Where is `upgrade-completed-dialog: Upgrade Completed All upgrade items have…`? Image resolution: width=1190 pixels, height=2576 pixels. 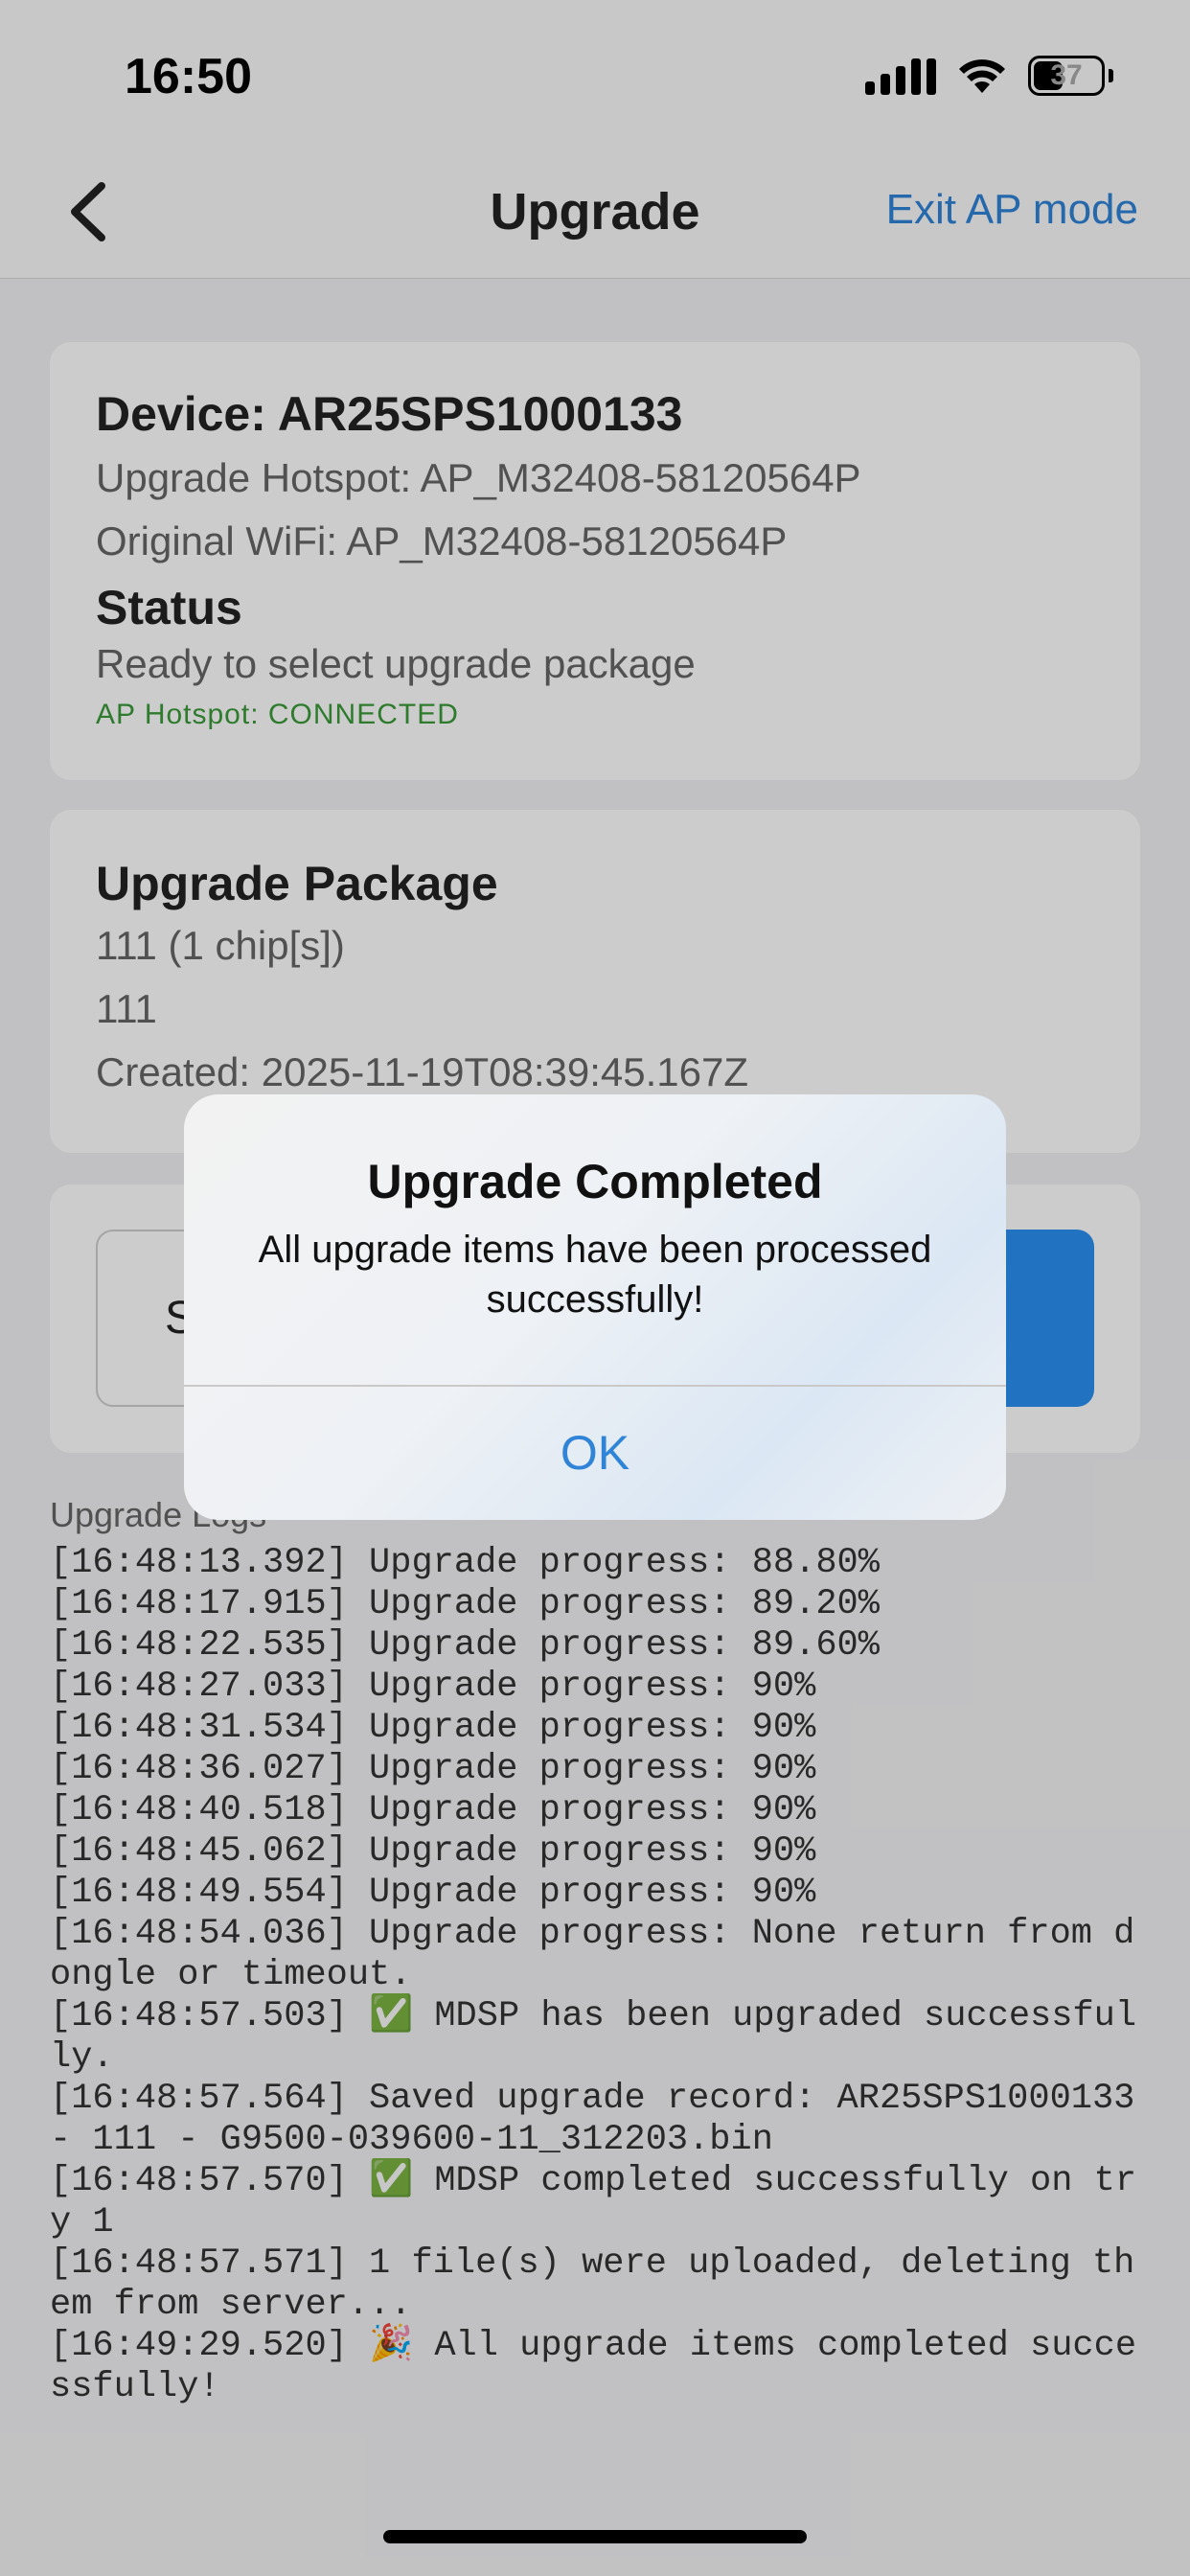
upgrade-completed-dialog: Upgrade Completed All upgrade items have… is located at coordinates (595, 1307).